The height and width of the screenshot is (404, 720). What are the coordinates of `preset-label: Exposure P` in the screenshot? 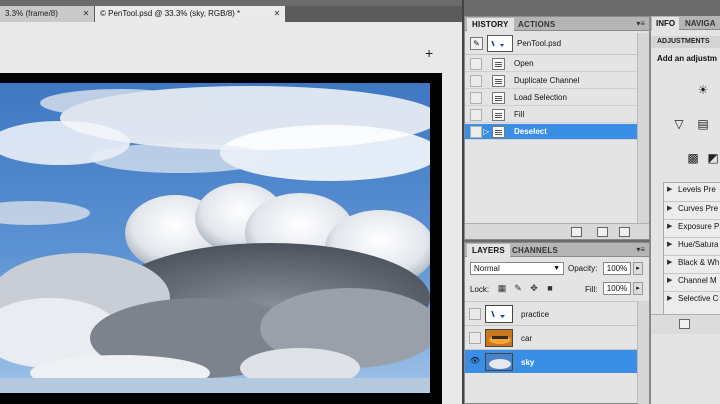 It's located at (699, 226).